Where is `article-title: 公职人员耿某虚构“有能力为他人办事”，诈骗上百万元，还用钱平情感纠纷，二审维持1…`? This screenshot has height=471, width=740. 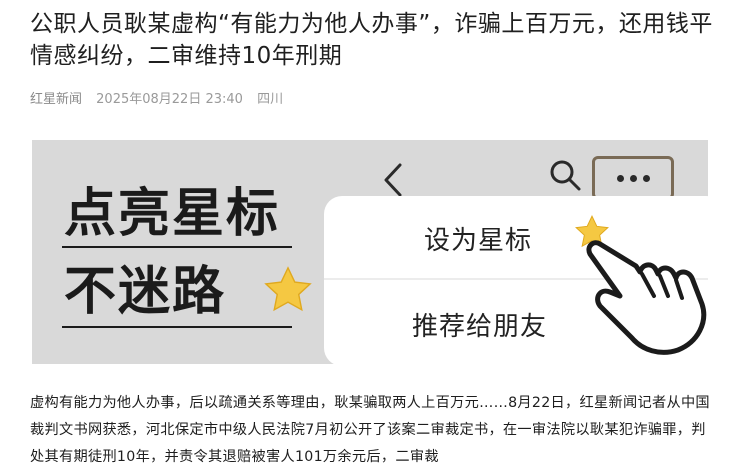
article-title: 公职人员耿某虚构“有能力为他人办事”，诈骗上百万元，还用钱平情感纠纷，二审维持1… is located at coordinates (371, 40).